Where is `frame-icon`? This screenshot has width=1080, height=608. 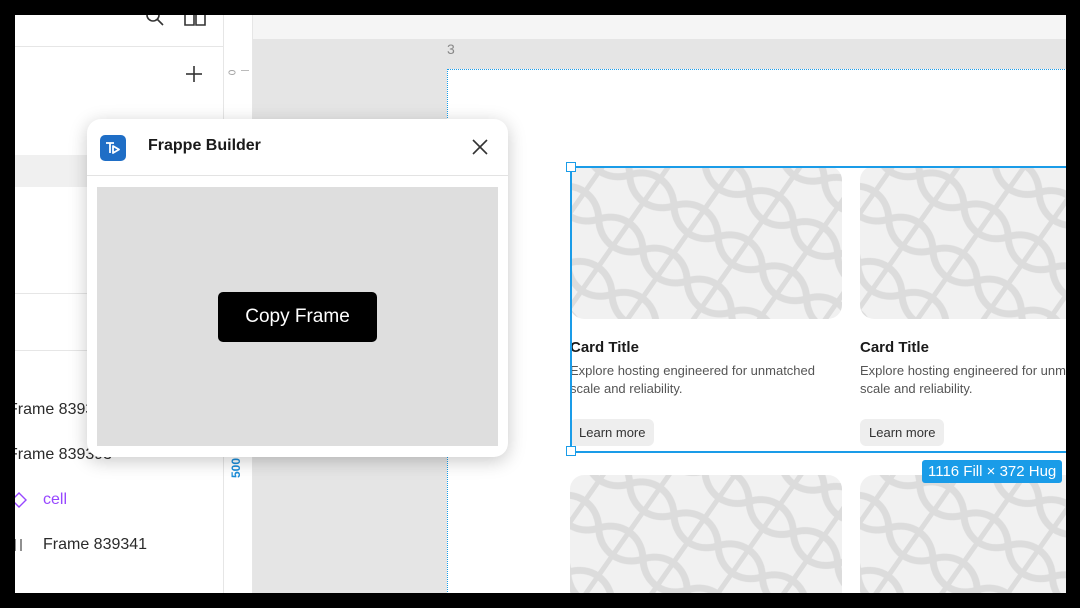 frame-icon is located at coordinates (20, 547).